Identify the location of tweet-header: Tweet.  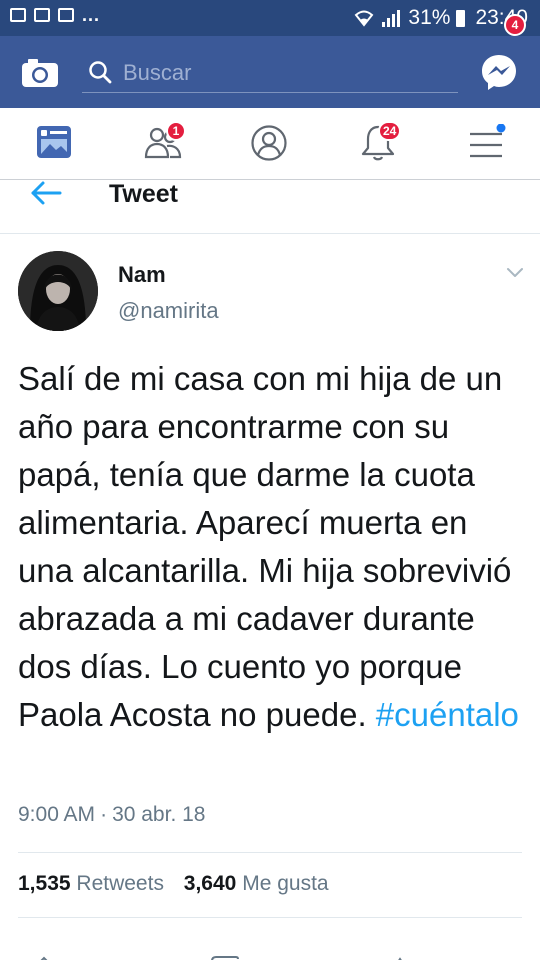
(270, 207).